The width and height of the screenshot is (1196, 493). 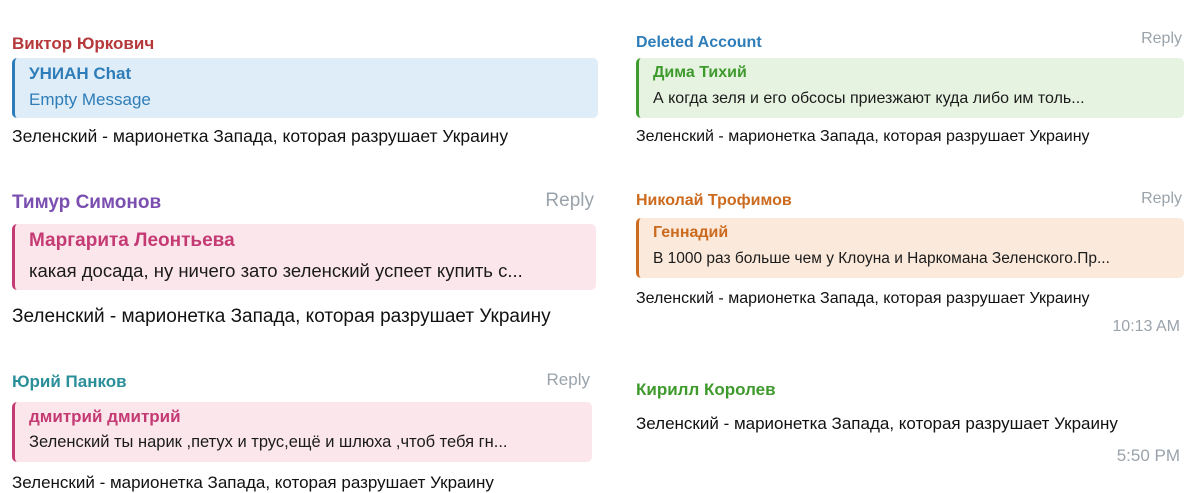 I want to click on author-name: Deleted Account, so click(x=699, y=43).